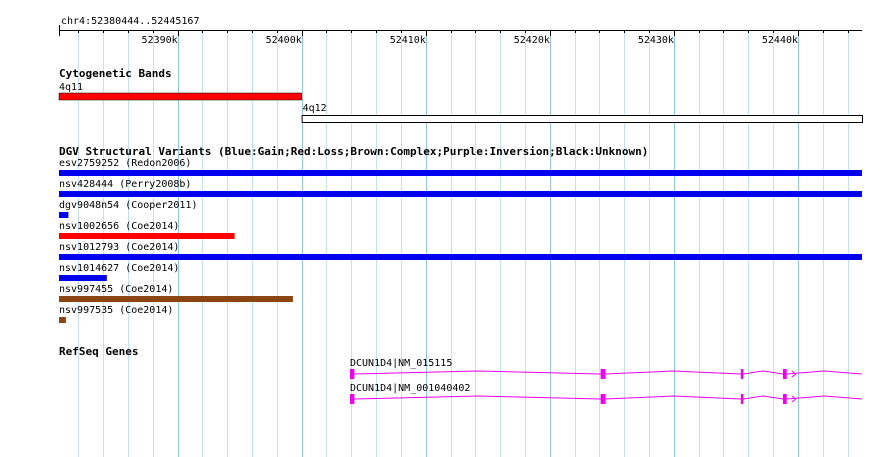 The height and width of the screenshot is (457, 890). Describe the element at coordinates (655, 40) in the screenshot. I see `ruler-tick-label: 52430k` at that location.